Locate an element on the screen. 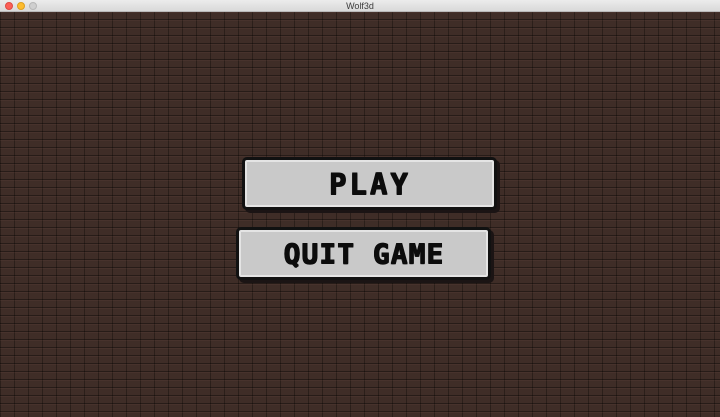  play-button: PLAY is located at coordinates (369, 183).